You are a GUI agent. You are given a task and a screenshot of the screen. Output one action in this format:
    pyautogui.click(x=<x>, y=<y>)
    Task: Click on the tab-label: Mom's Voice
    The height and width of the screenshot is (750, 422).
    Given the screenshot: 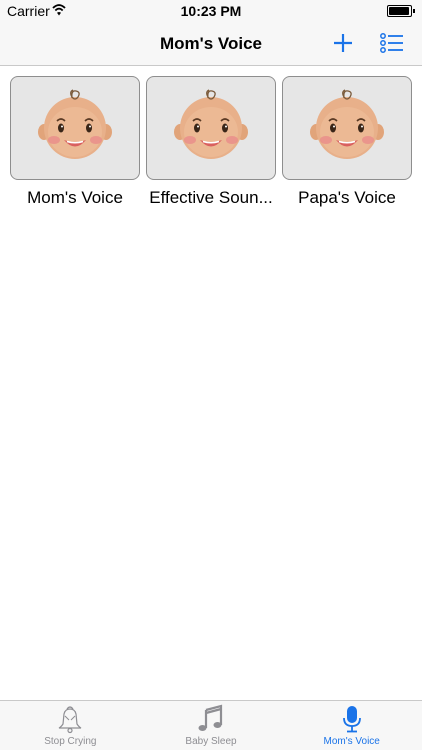 What is the action you would take?
    pyautogui.click(x=351, y=741)
    